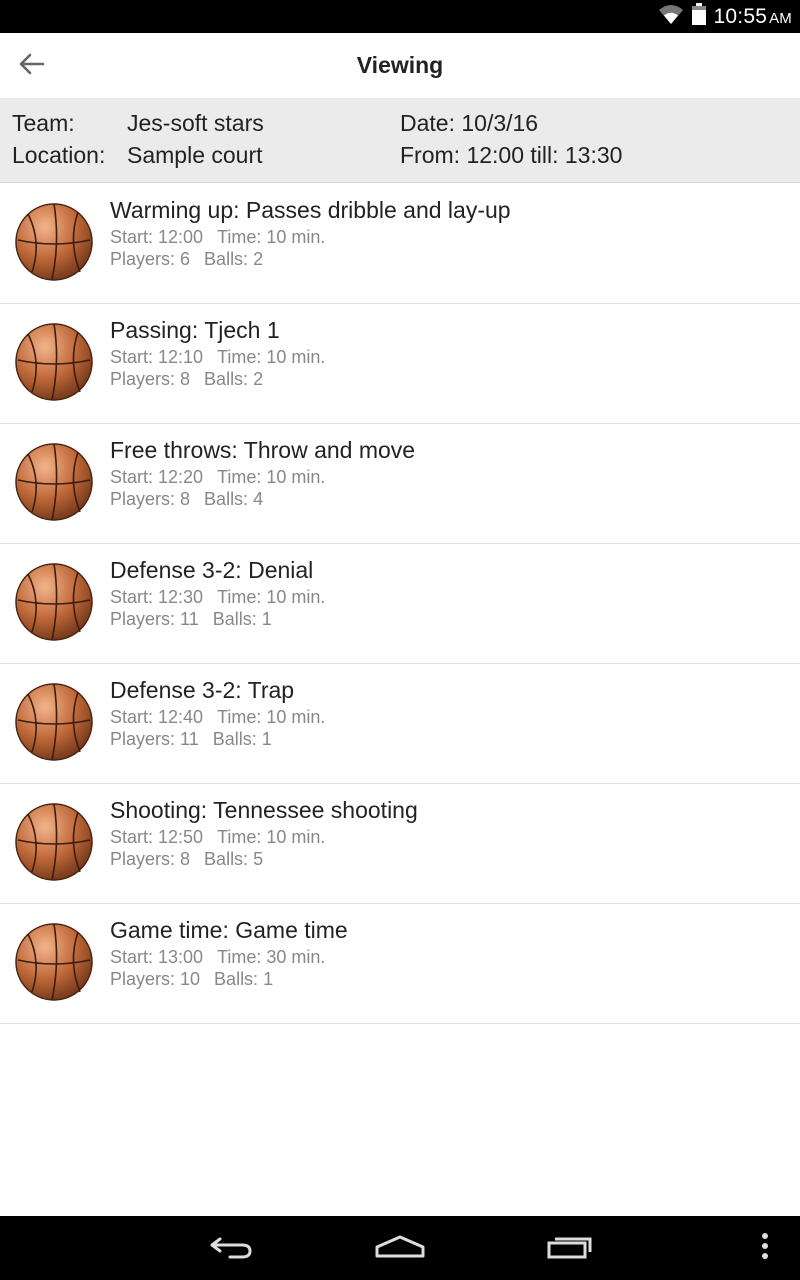 The height and width of the screenshot is (1280, 800). What do you see at coordinates (157, 237) in the screenshot?
I see `drill-start: Start: 12:00` at bounding box center [157, 237].